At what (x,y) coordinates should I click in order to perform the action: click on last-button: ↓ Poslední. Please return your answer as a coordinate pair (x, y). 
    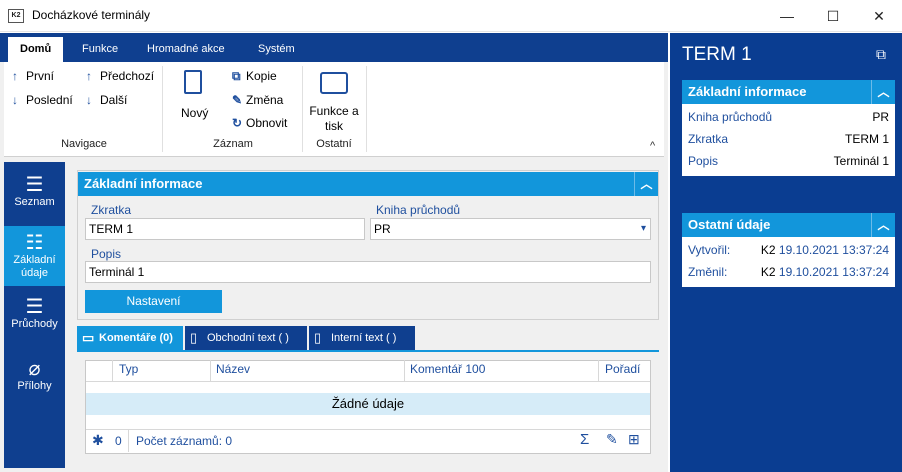
    Looking at the image, I should click on (42, 100).